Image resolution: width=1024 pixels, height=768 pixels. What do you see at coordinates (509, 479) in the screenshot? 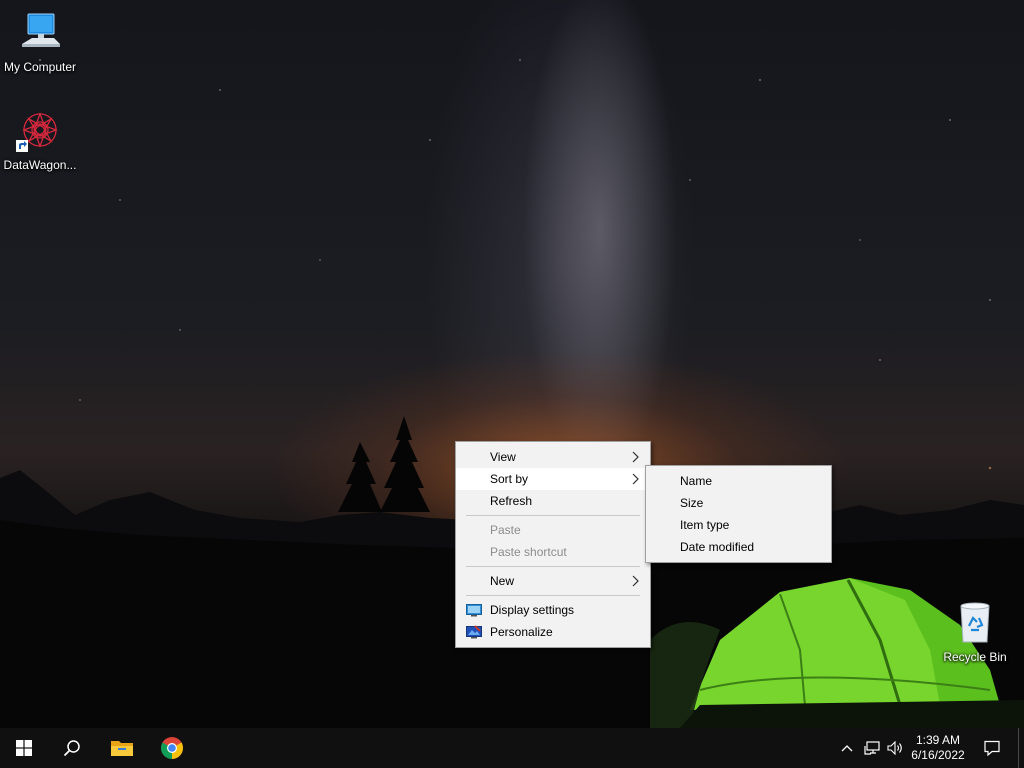
I see `menu-item-label: Sort by` at bounding box center [509, 479].